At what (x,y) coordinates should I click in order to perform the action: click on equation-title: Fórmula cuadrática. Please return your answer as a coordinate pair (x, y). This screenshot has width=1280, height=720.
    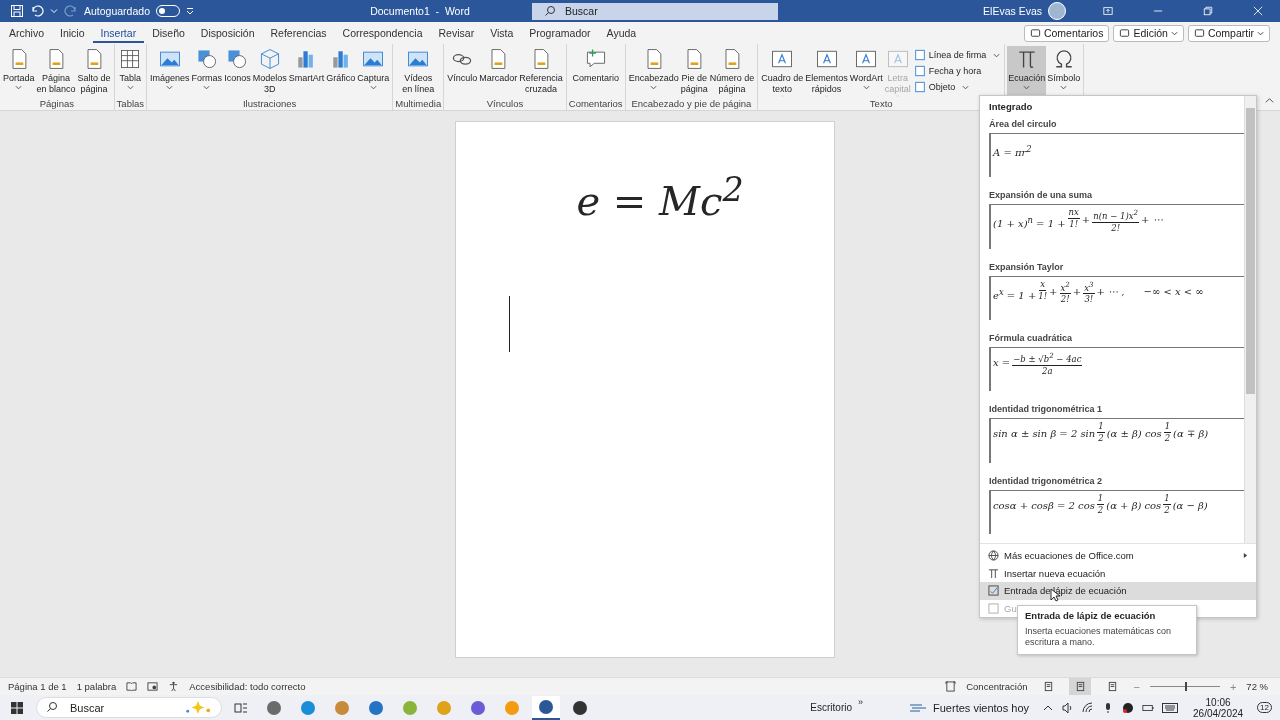
    Looking at the image, I should click on (1031, 338).